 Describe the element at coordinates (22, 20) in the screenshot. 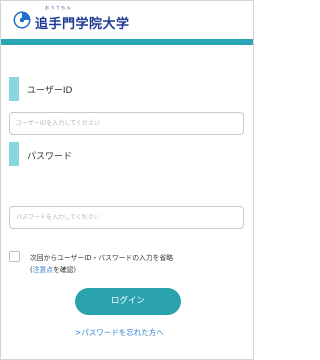

I see `university-logo-icon` at that location.